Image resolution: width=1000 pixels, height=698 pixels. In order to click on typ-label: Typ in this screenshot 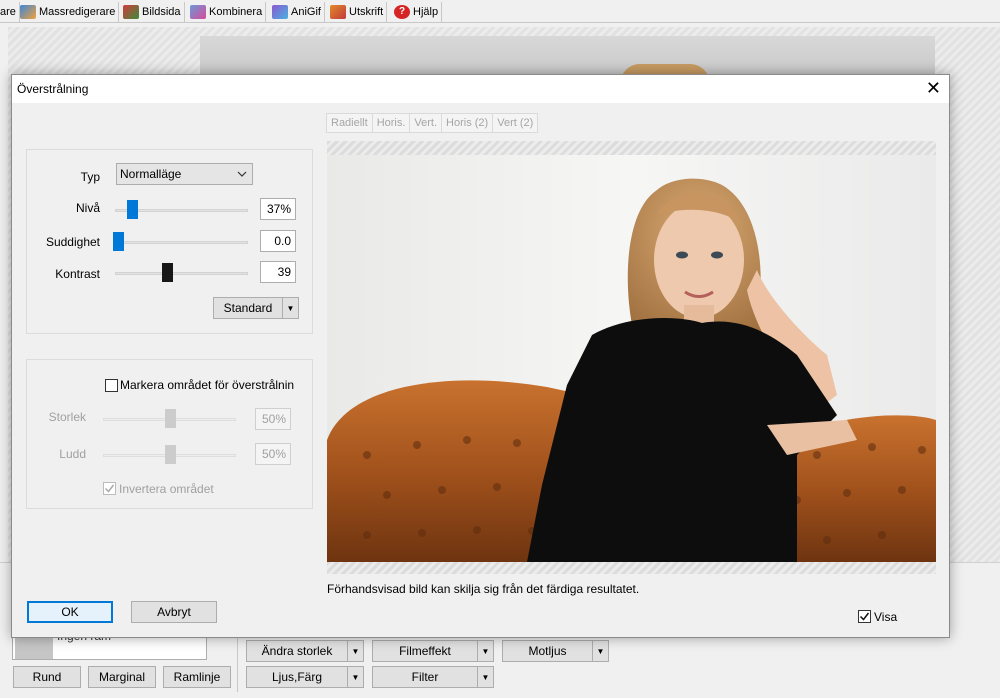, I will do `click(90, 177)`.